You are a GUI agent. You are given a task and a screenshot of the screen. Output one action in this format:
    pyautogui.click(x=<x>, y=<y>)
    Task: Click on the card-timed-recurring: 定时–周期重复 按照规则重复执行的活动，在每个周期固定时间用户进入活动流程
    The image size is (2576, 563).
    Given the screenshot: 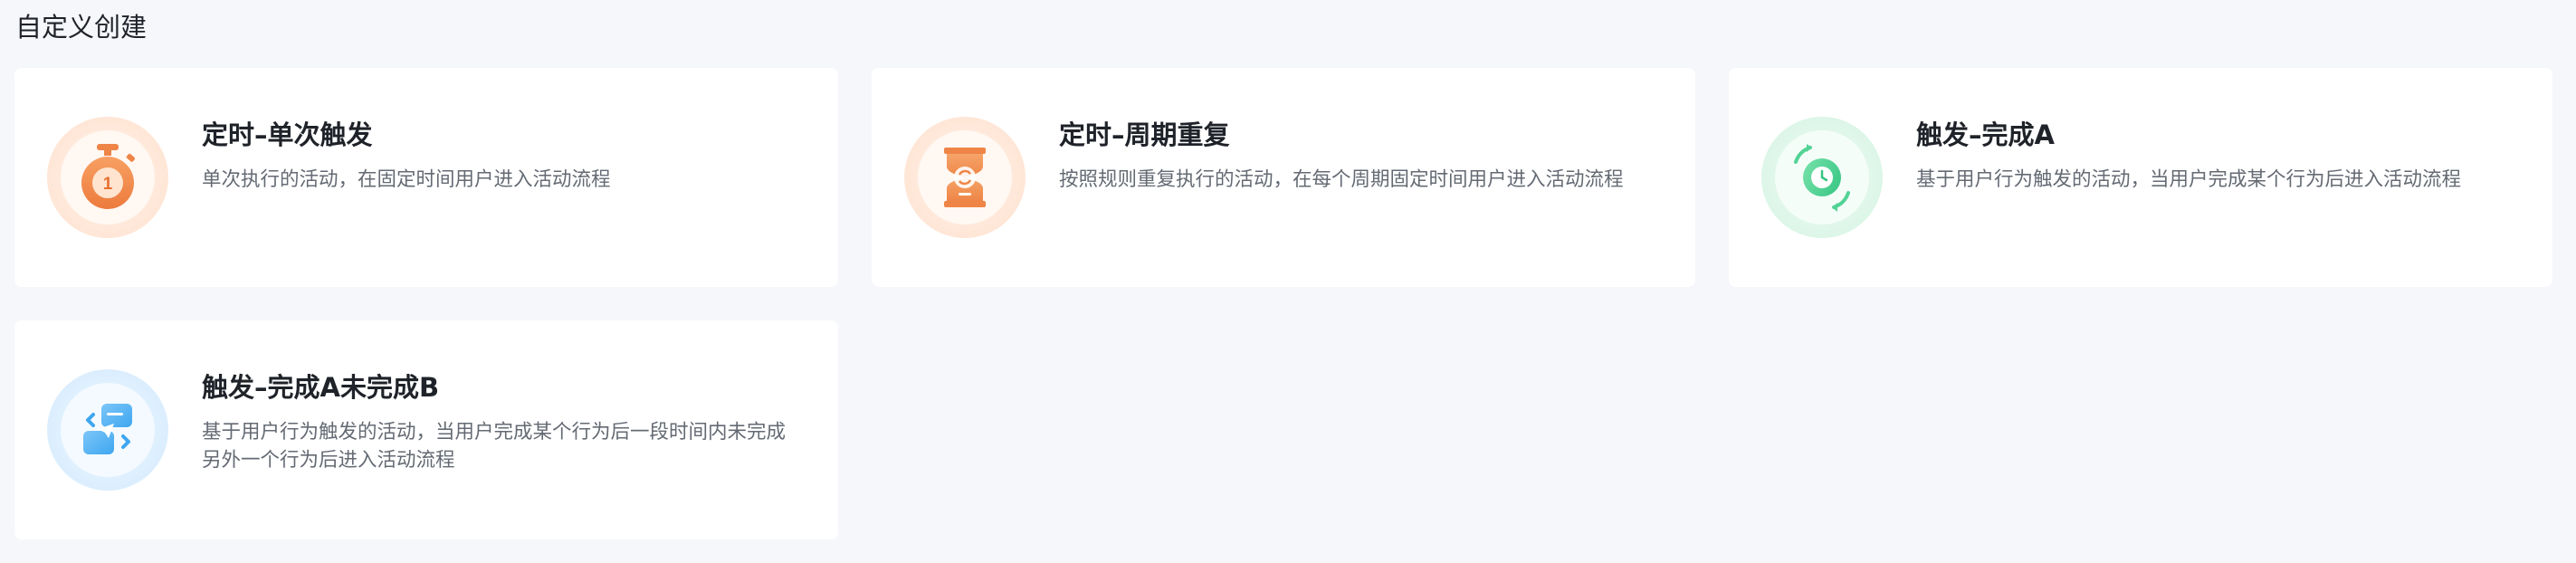 What is the action you would take?
    pyautogui.click(x=1283, y=177)
    